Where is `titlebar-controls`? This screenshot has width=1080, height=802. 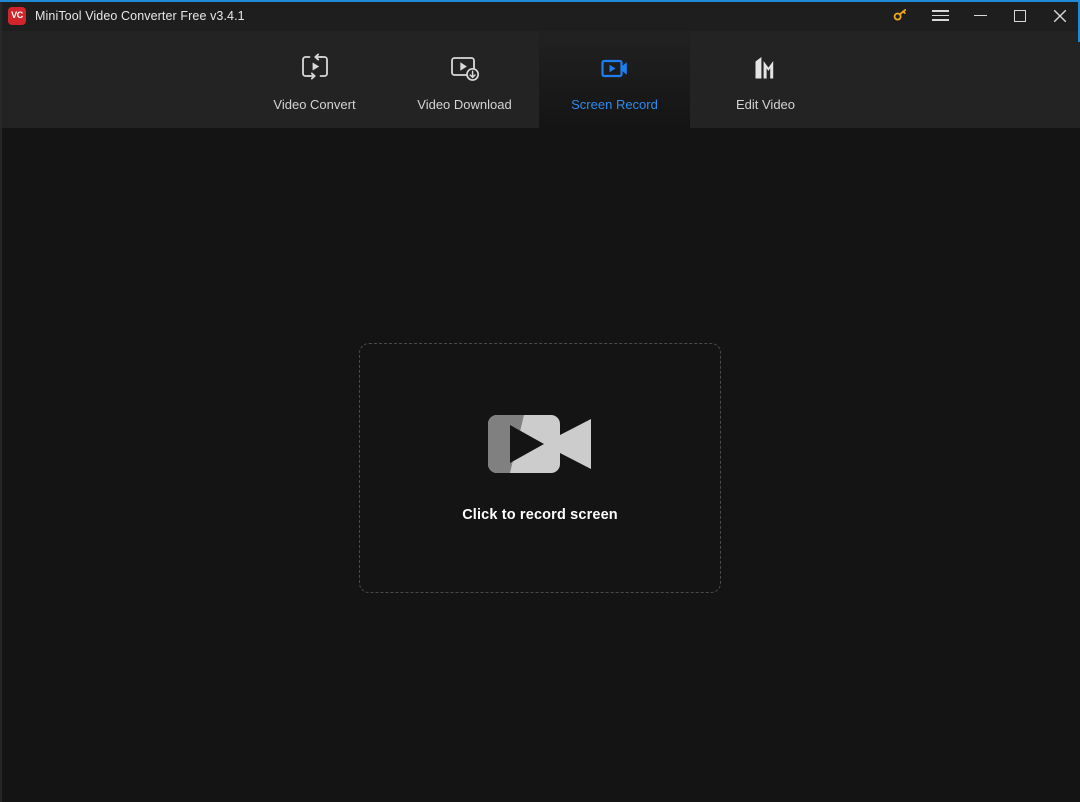
titlebar-controls is located at coordinates (980, 15).